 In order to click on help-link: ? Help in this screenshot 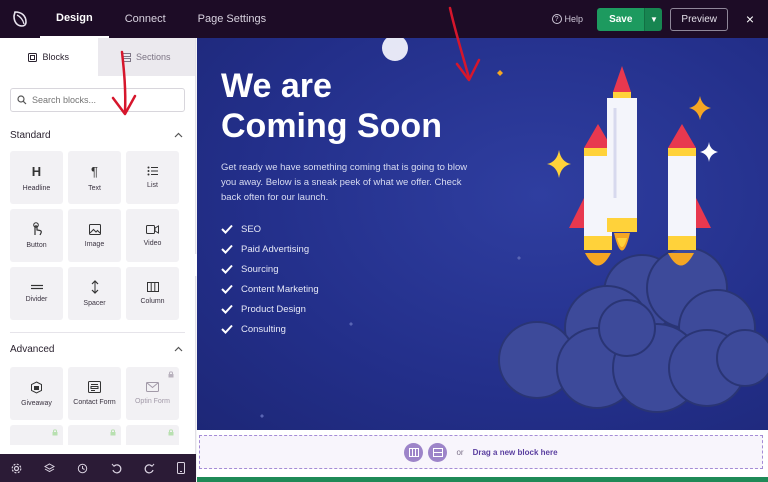, I will do `click(567, 19)`.